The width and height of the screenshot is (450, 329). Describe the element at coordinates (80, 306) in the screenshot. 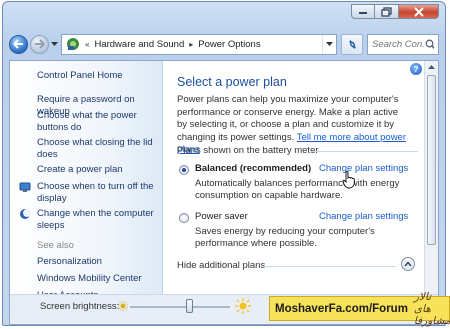

I see `screen-brightness-label: Screen brightness:` at that location.